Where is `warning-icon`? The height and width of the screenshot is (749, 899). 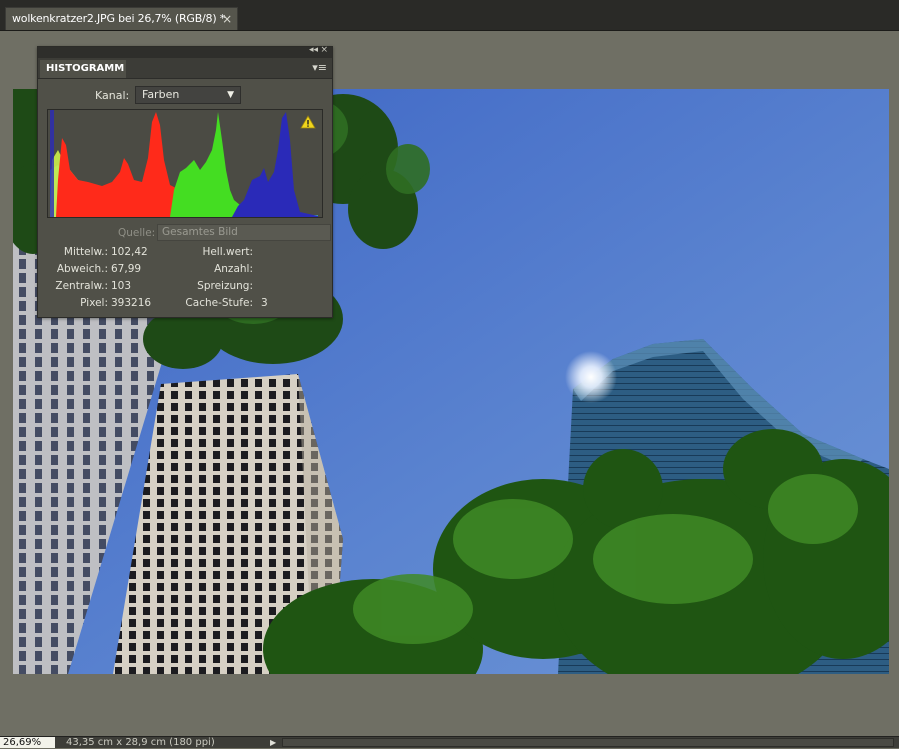
warning-icon is located at coordinates (308, 122).